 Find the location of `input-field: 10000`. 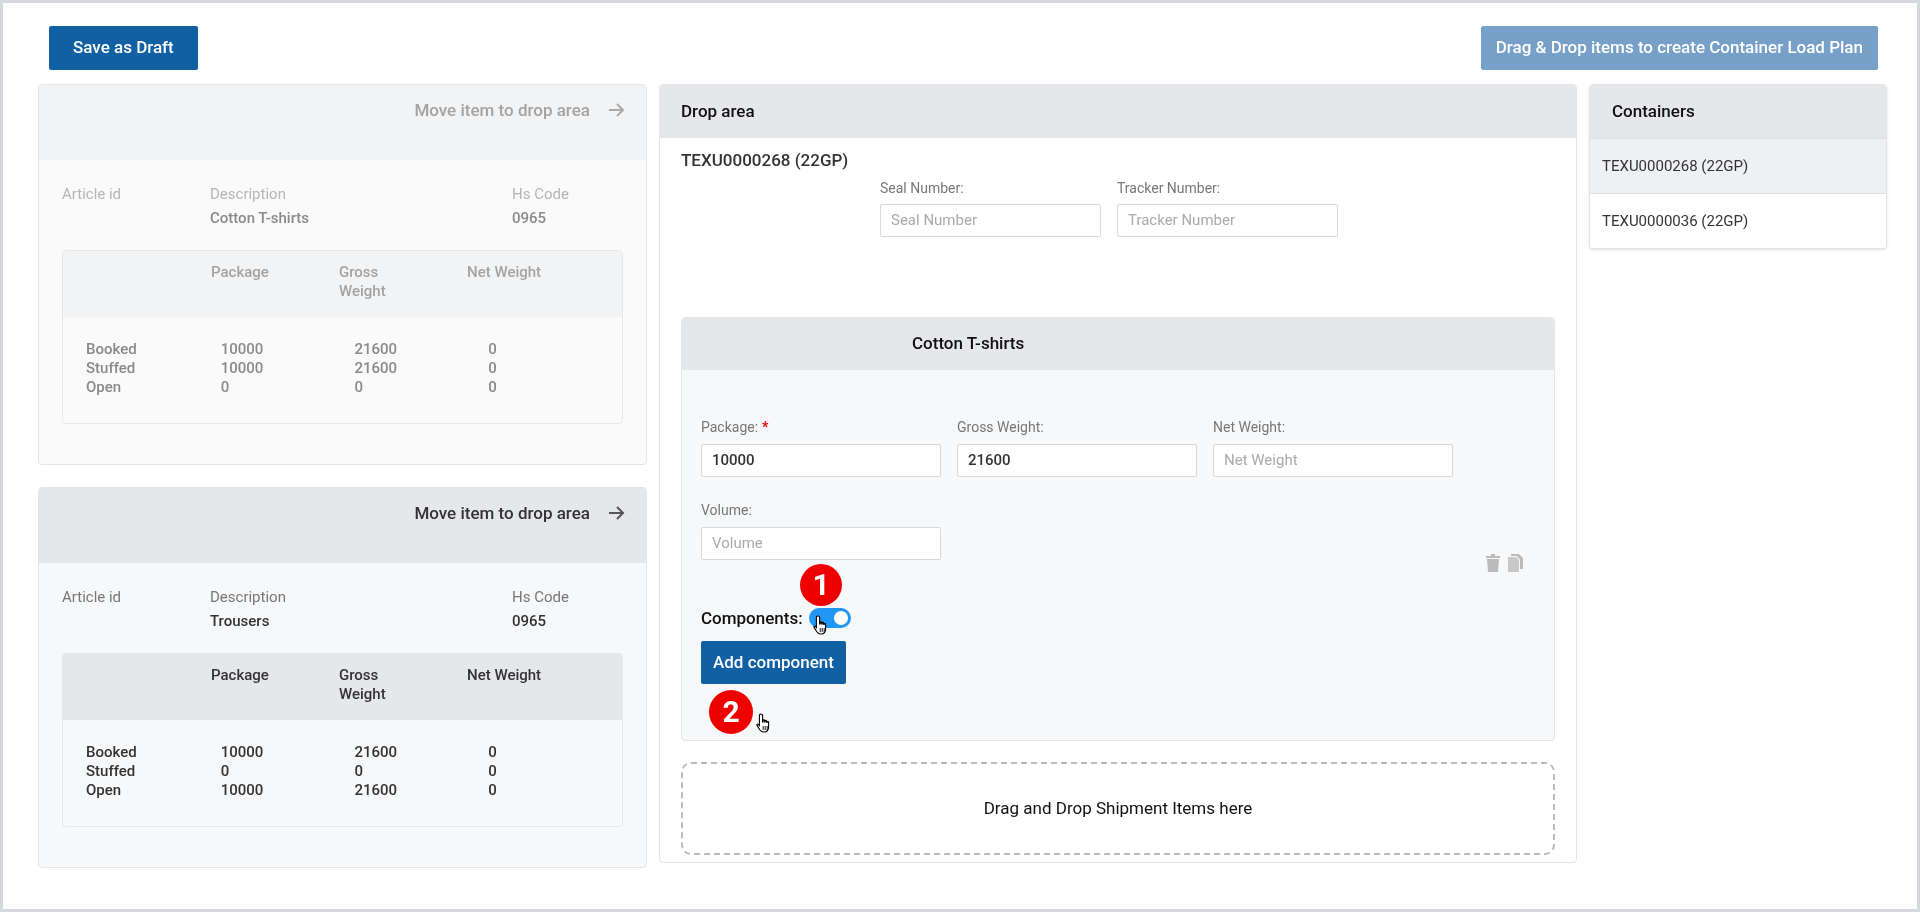

input-field: 10000 is located at coordinates (821, 460).